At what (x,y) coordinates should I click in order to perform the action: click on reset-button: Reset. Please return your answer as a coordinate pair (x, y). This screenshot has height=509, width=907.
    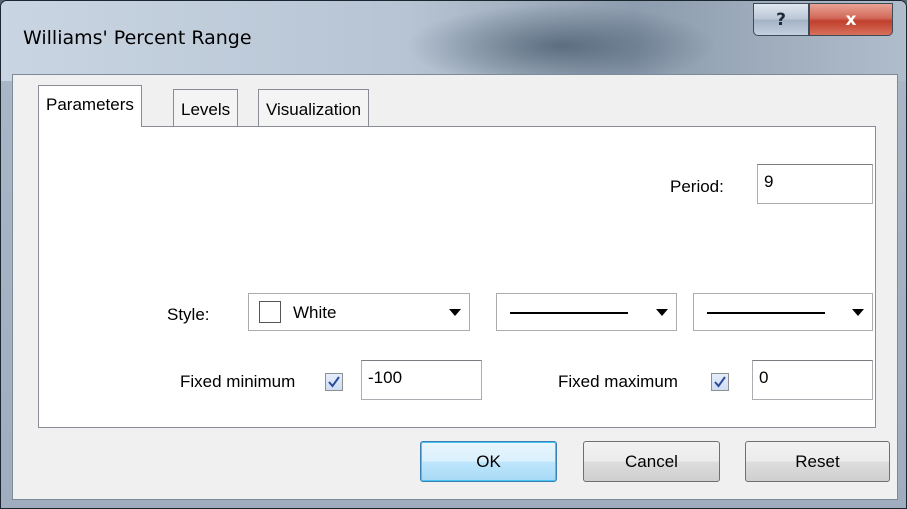
    Looking at the image, I should click on (817, 461).